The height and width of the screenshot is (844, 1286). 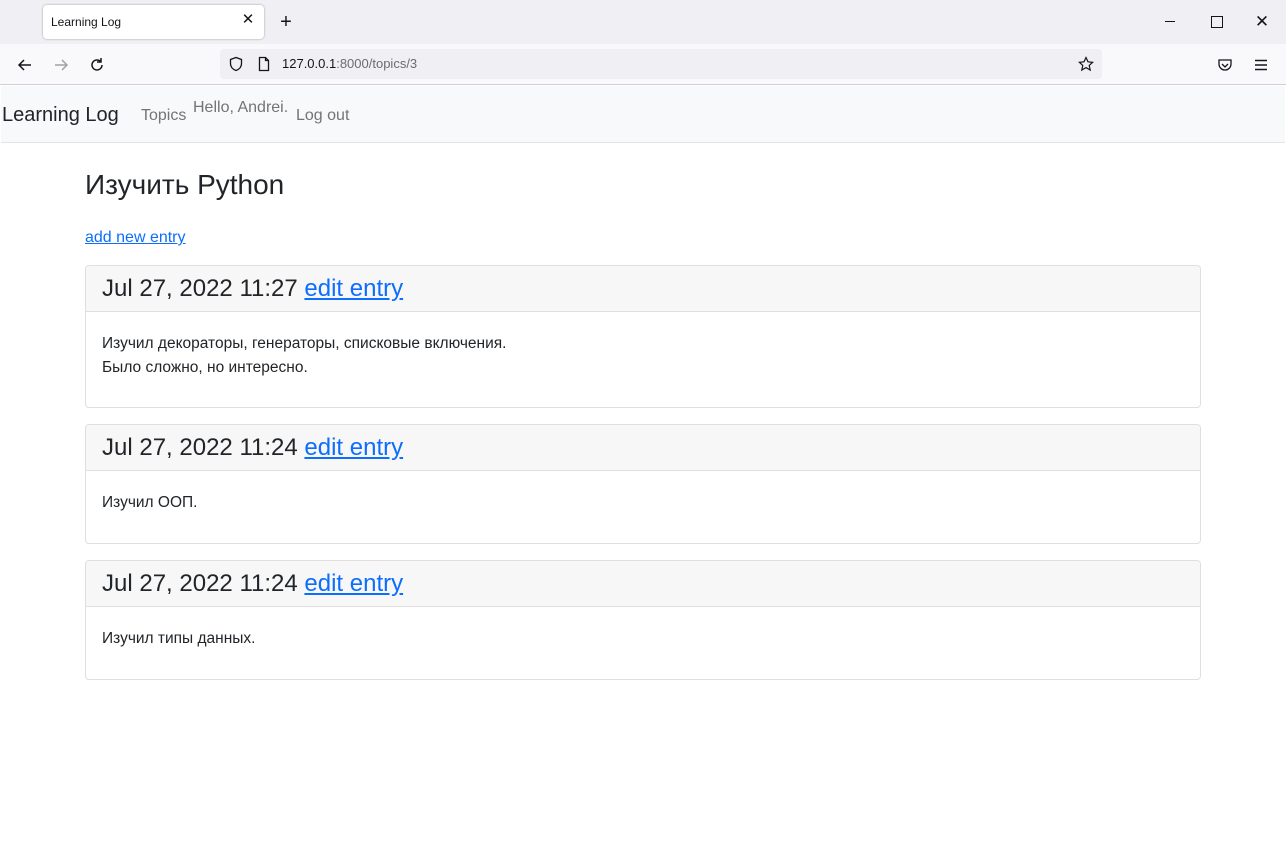 I want to click on url-path: :8000/topics/3, so click(x=377, y=63).